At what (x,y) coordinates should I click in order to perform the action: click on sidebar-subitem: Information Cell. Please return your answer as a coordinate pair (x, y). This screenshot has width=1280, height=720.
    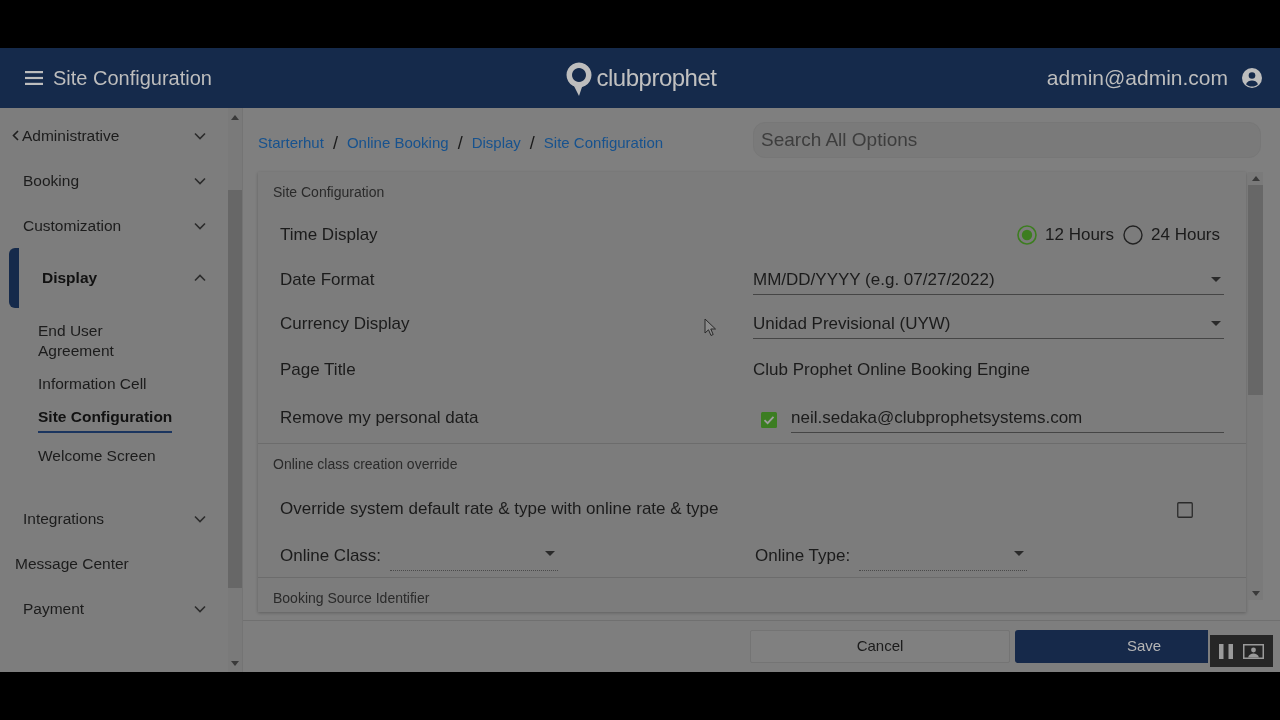
    Looking at the image, I should click on (92, 384).